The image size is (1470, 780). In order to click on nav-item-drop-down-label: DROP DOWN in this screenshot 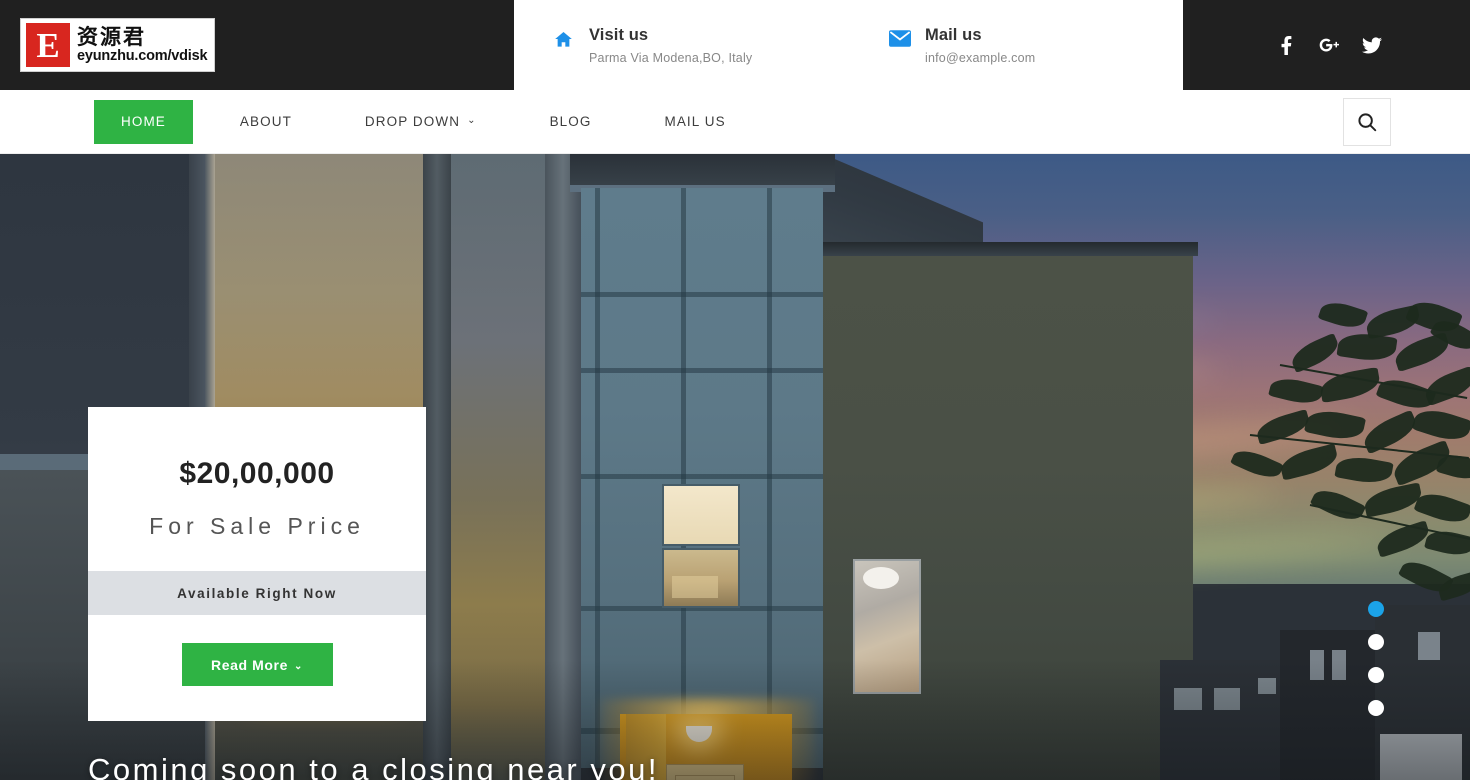, I will do `click(412, 121)`.